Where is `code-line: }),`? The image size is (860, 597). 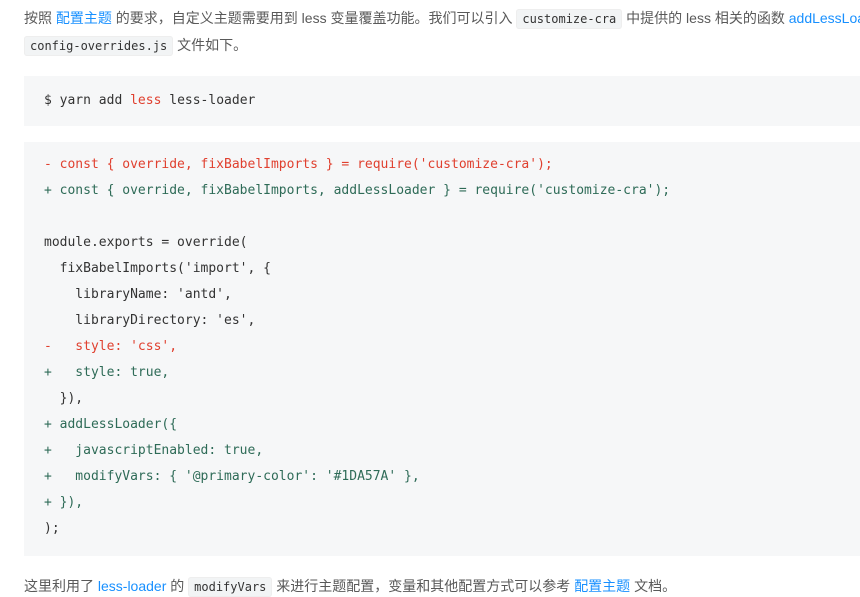 code-line: }), is located at coordinates (64, 398).